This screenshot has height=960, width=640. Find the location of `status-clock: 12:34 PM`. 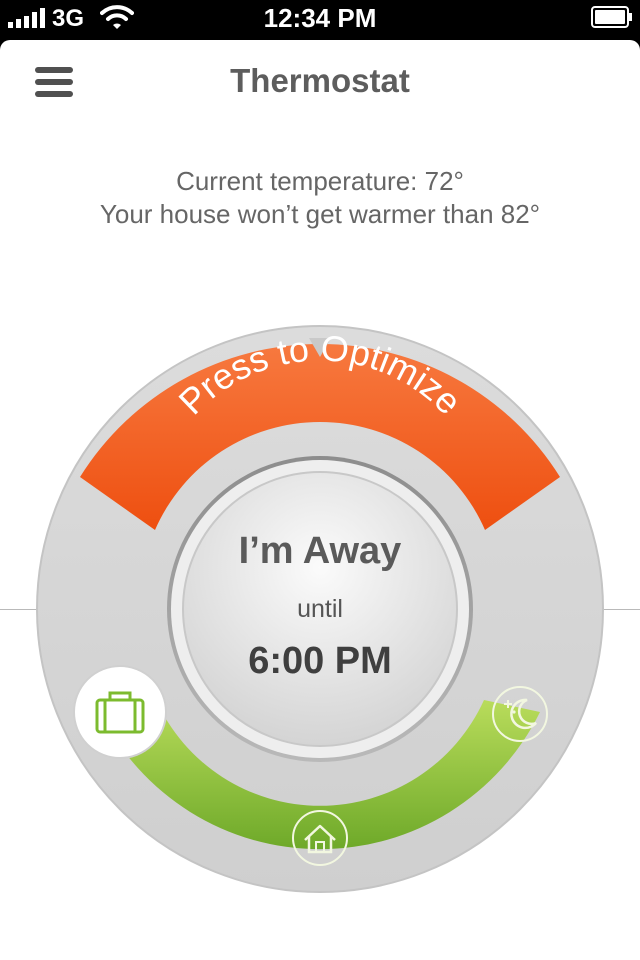

status-clock: 12:34 PM is located at coordinates (320, 18).